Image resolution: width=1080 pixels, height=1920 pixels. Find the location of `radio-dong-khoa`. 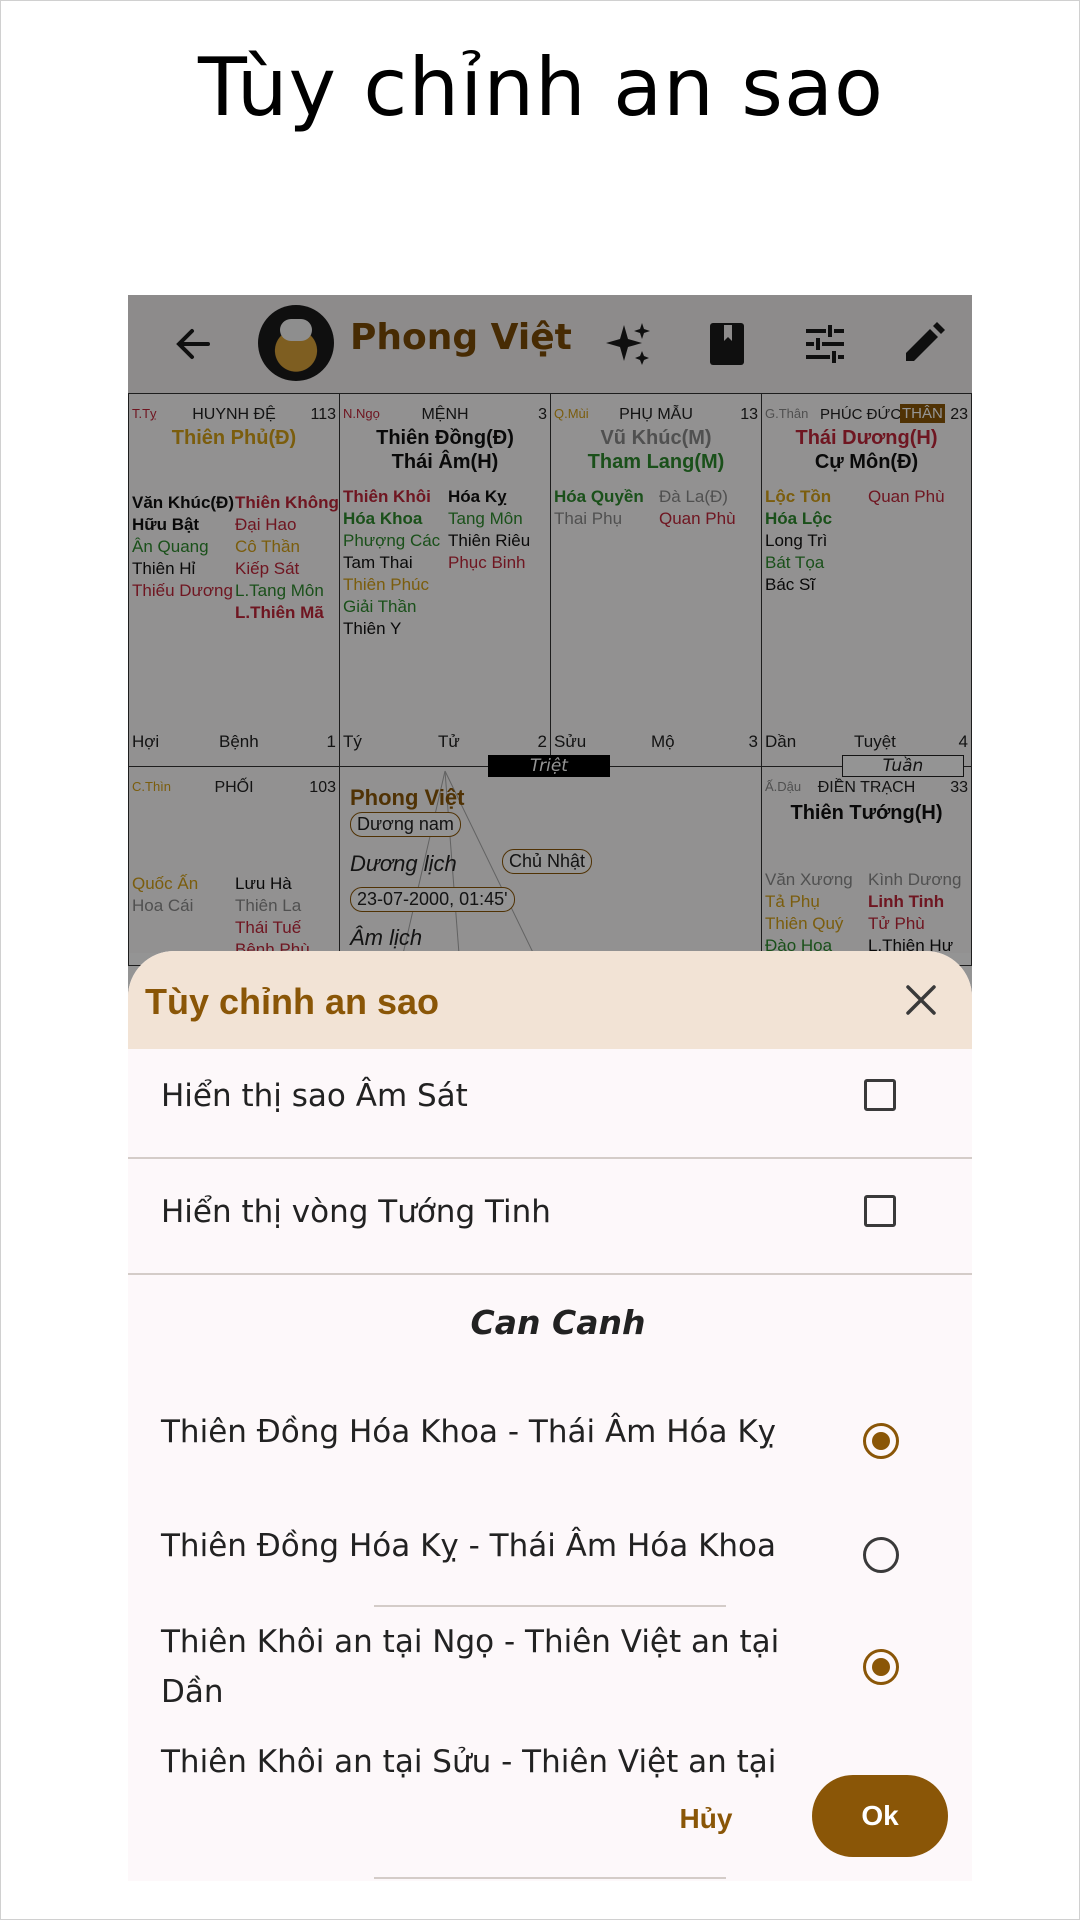

radio-dong-khoa is located at coordinates (881, 1441).